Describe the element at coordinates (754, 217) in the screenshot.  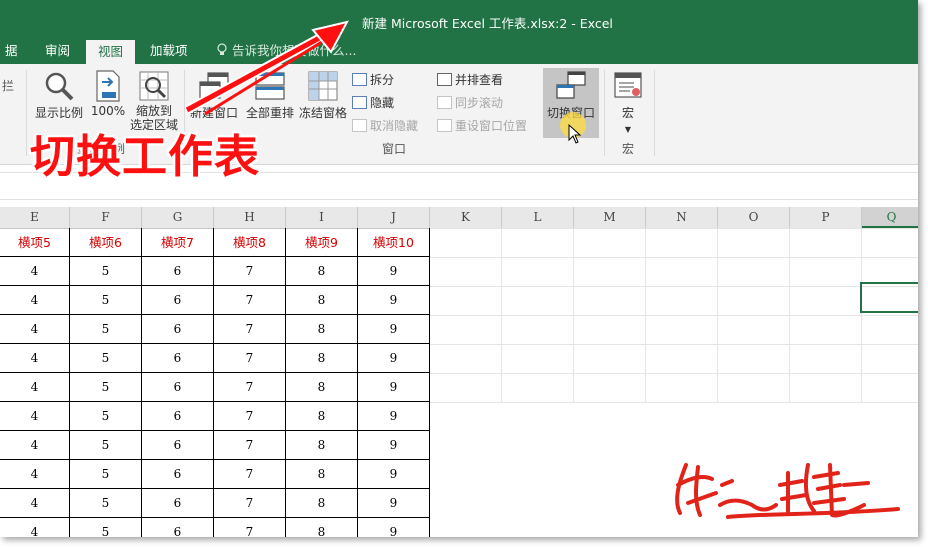
I see `column-header-o: O` at that location.